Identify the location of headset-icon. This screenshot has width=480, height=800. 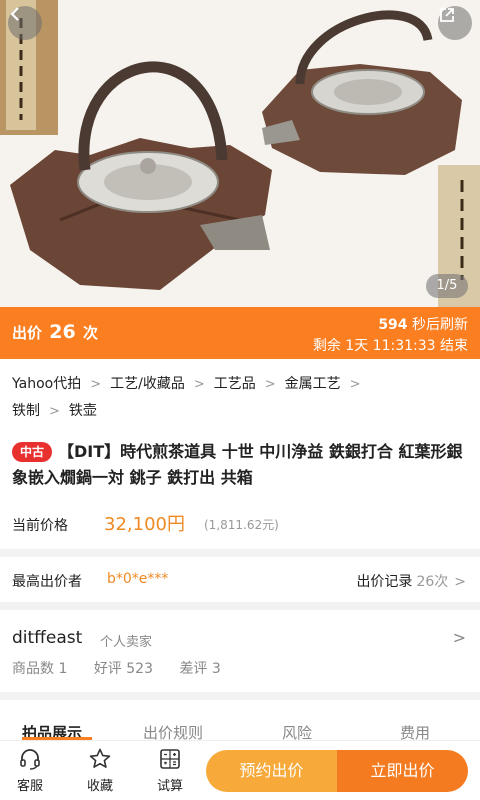
(30, 759).